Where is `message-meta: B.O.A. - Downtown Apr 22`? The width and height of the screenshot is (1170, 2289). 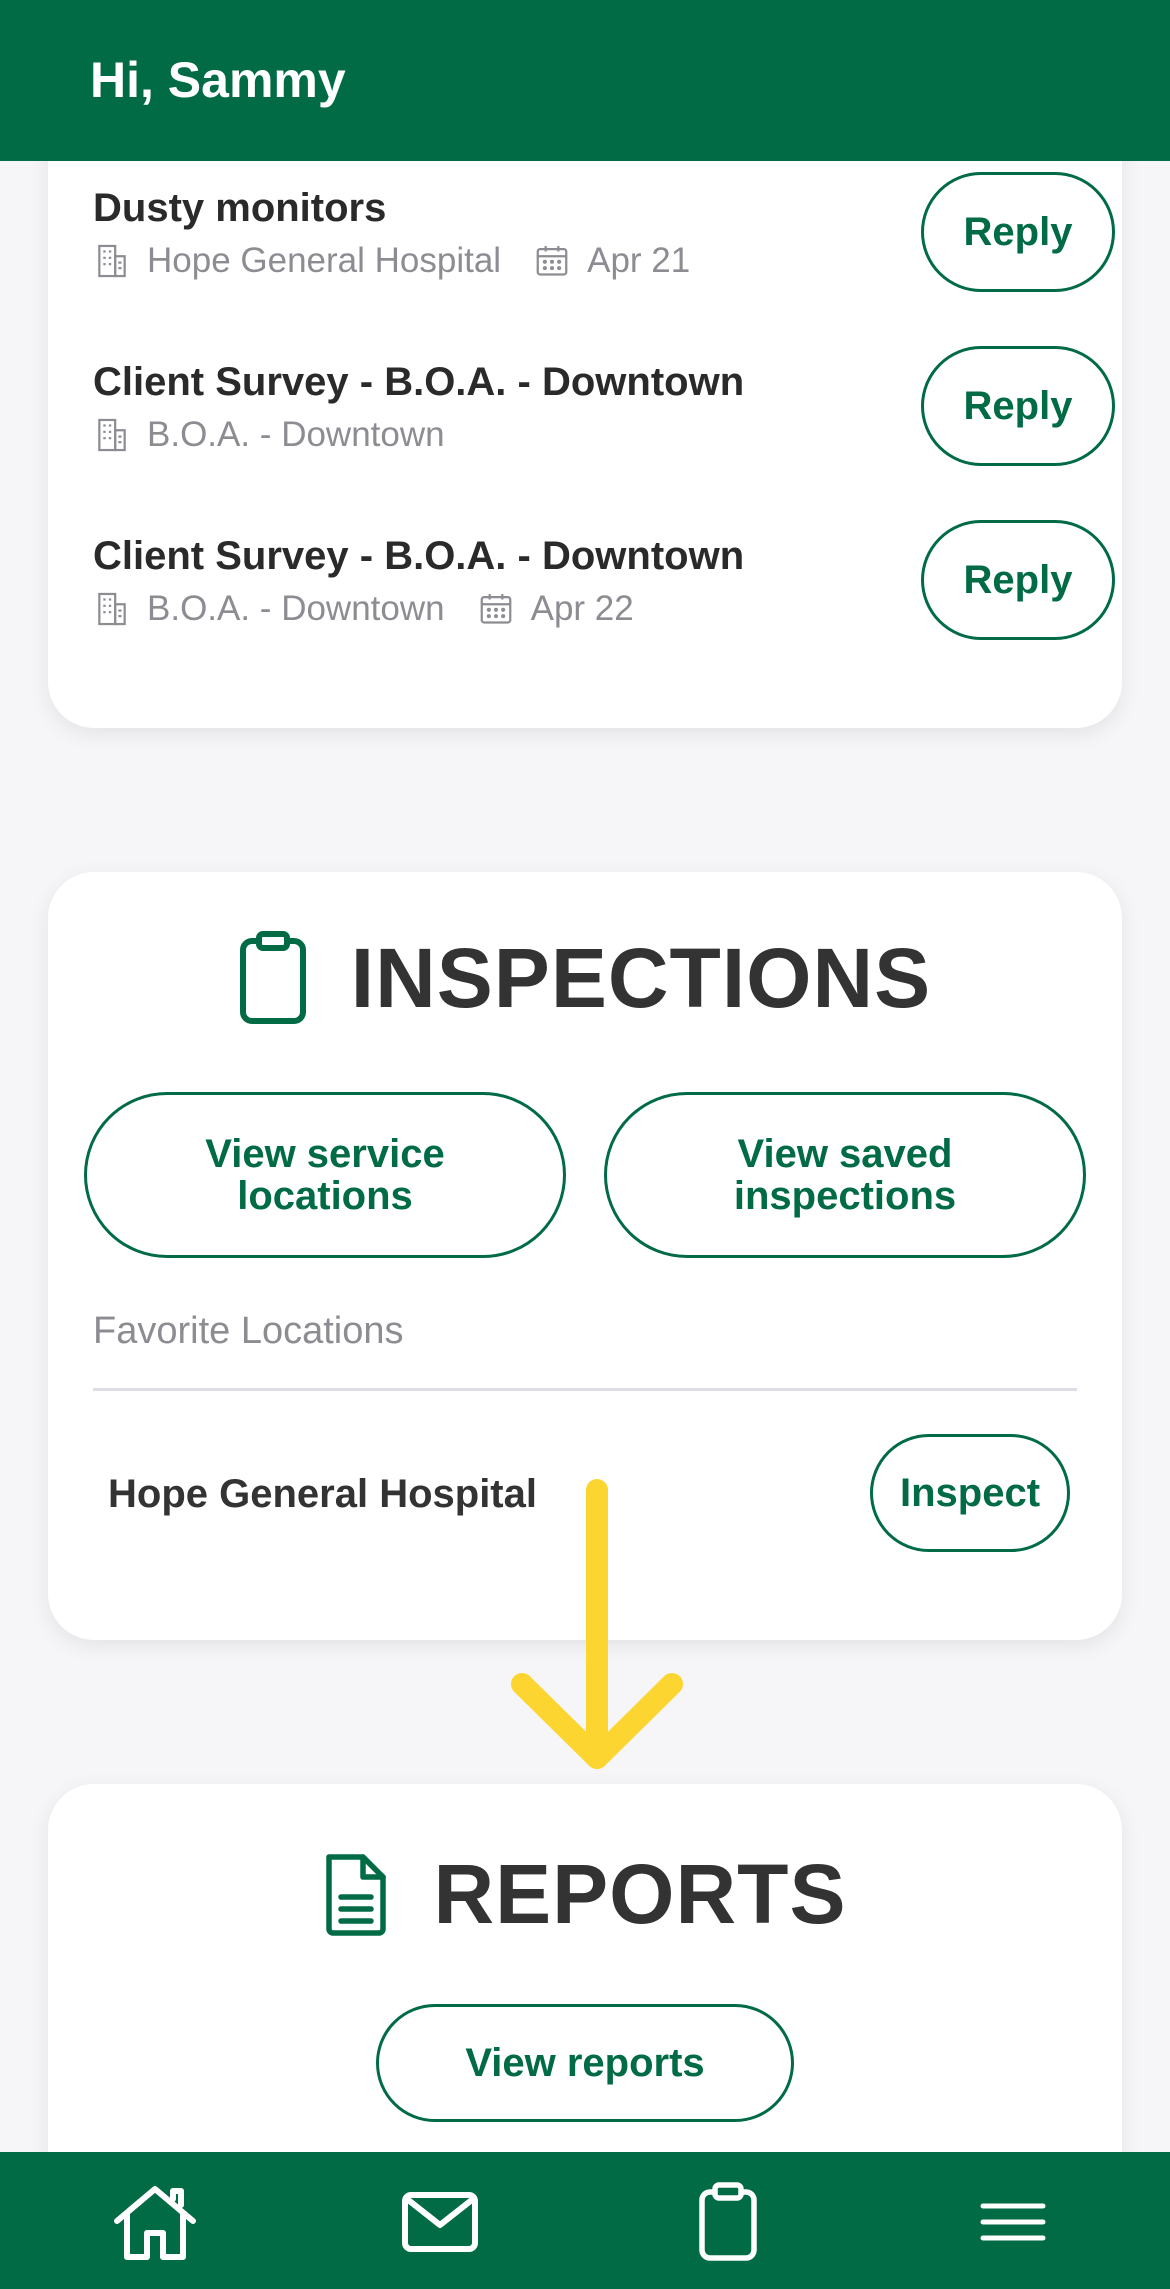
message-meta: B.O.A. - Downtown Apr 22 is located at coordinates (379, 609).